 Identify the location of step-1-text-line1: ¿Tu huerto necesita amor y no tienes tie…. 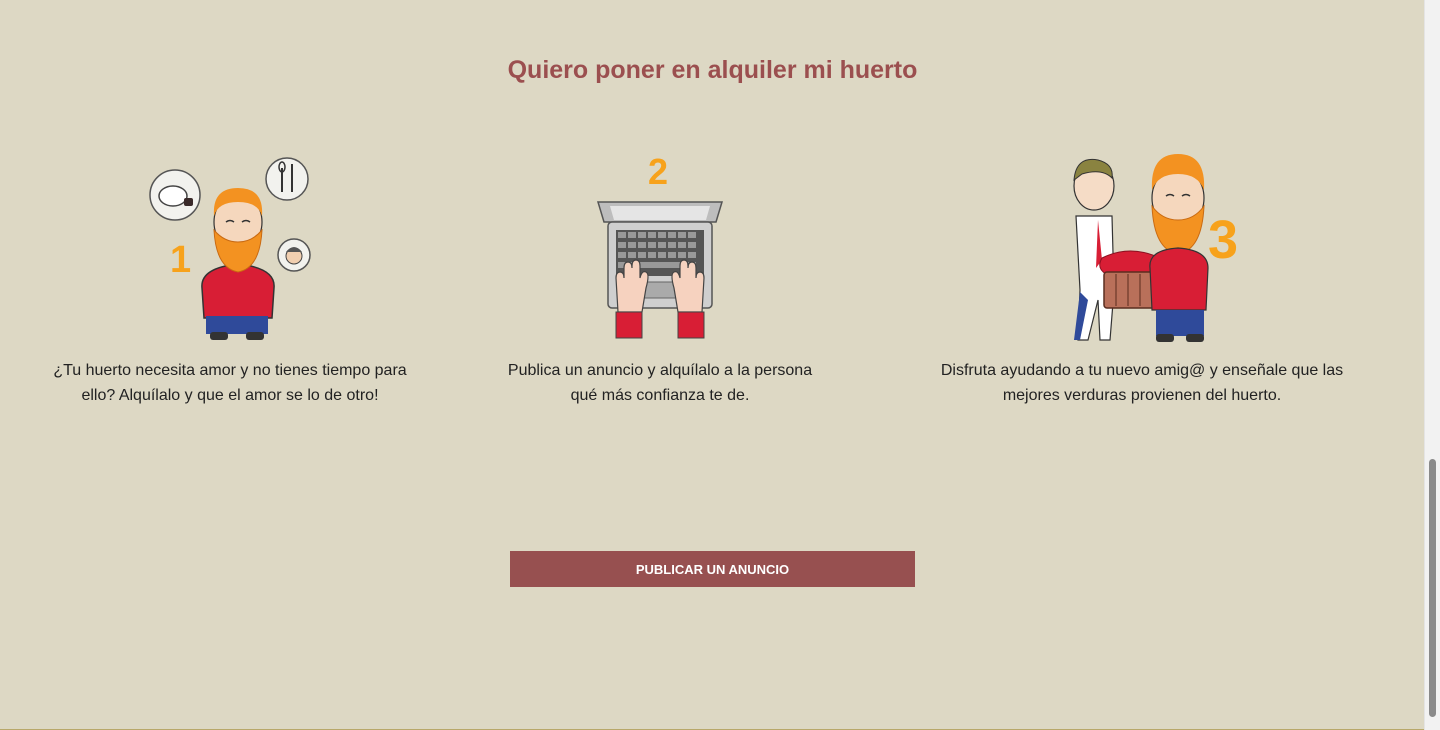
(230, 370).